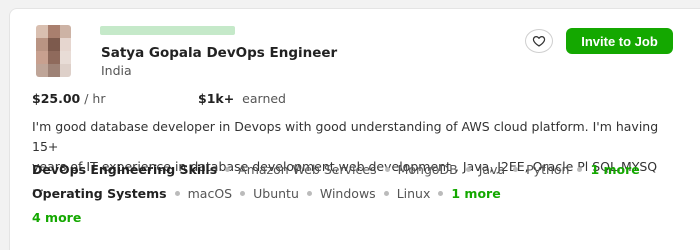 This screenshot has height=250, width=700. Describe the element at coordinates (99, 193) in the screenshot. I see `skill-category: Operating Systems` at that location.